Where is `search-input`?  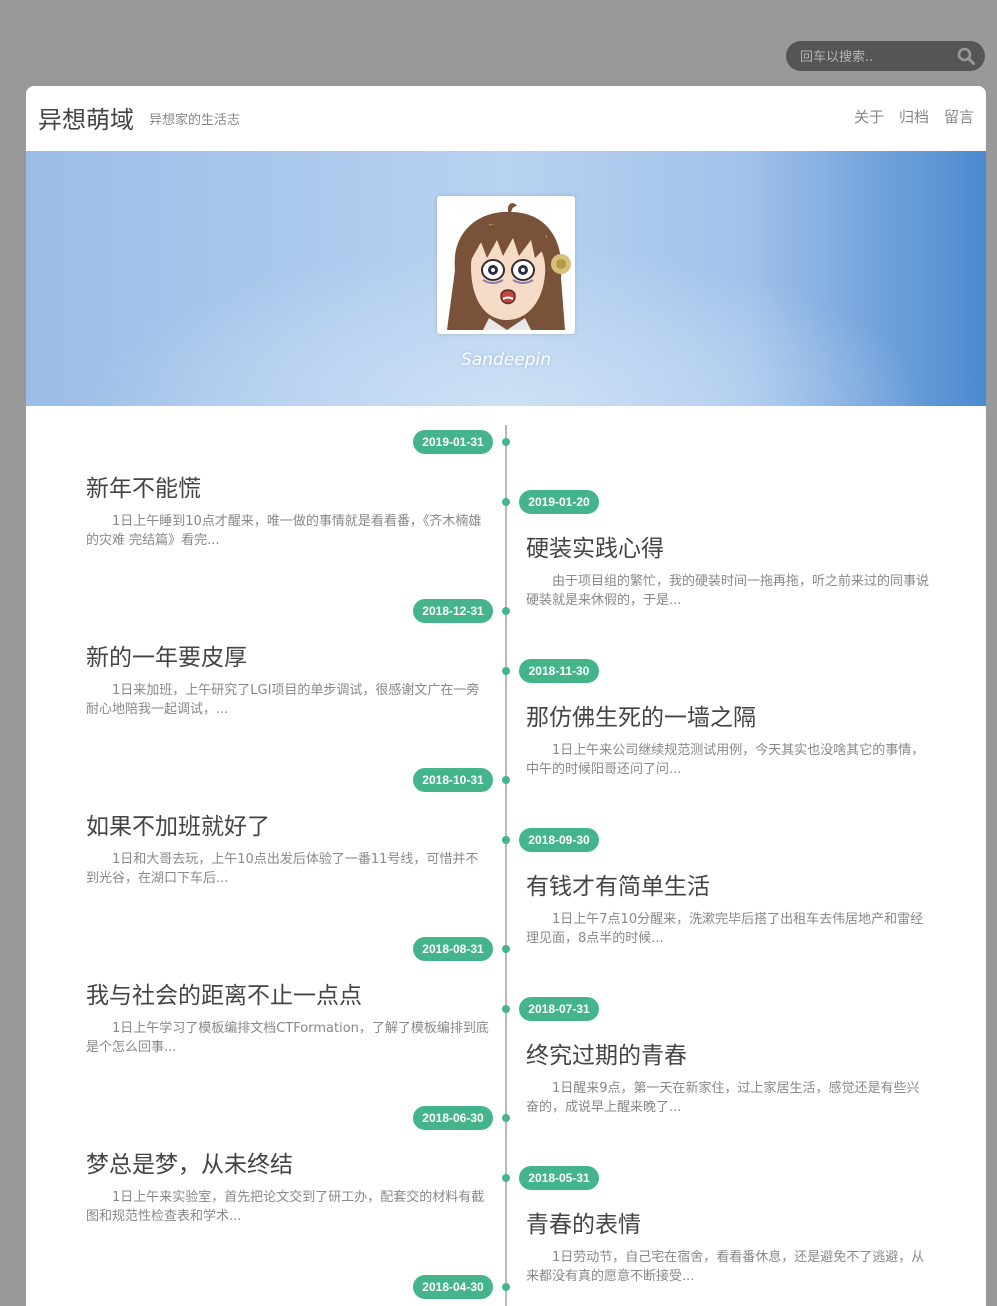
search-input is located at coordinates (875, 57).